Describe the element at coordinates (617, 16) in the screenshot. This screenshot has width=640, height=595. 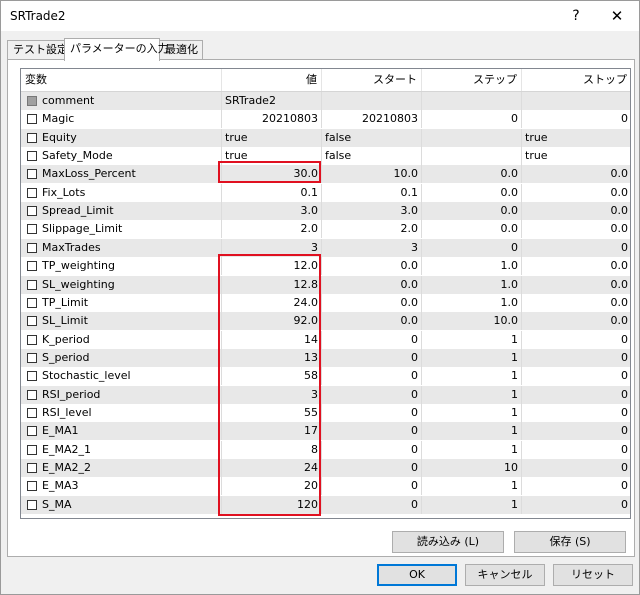
I see `close-button: ✕` at that location.